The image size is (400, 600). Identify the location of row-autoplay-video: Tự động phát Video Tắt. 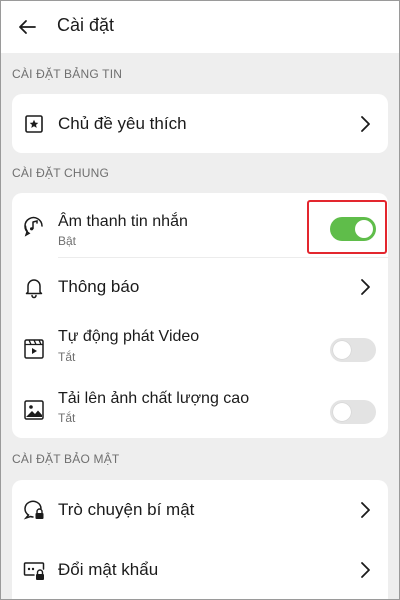
(200, 347).